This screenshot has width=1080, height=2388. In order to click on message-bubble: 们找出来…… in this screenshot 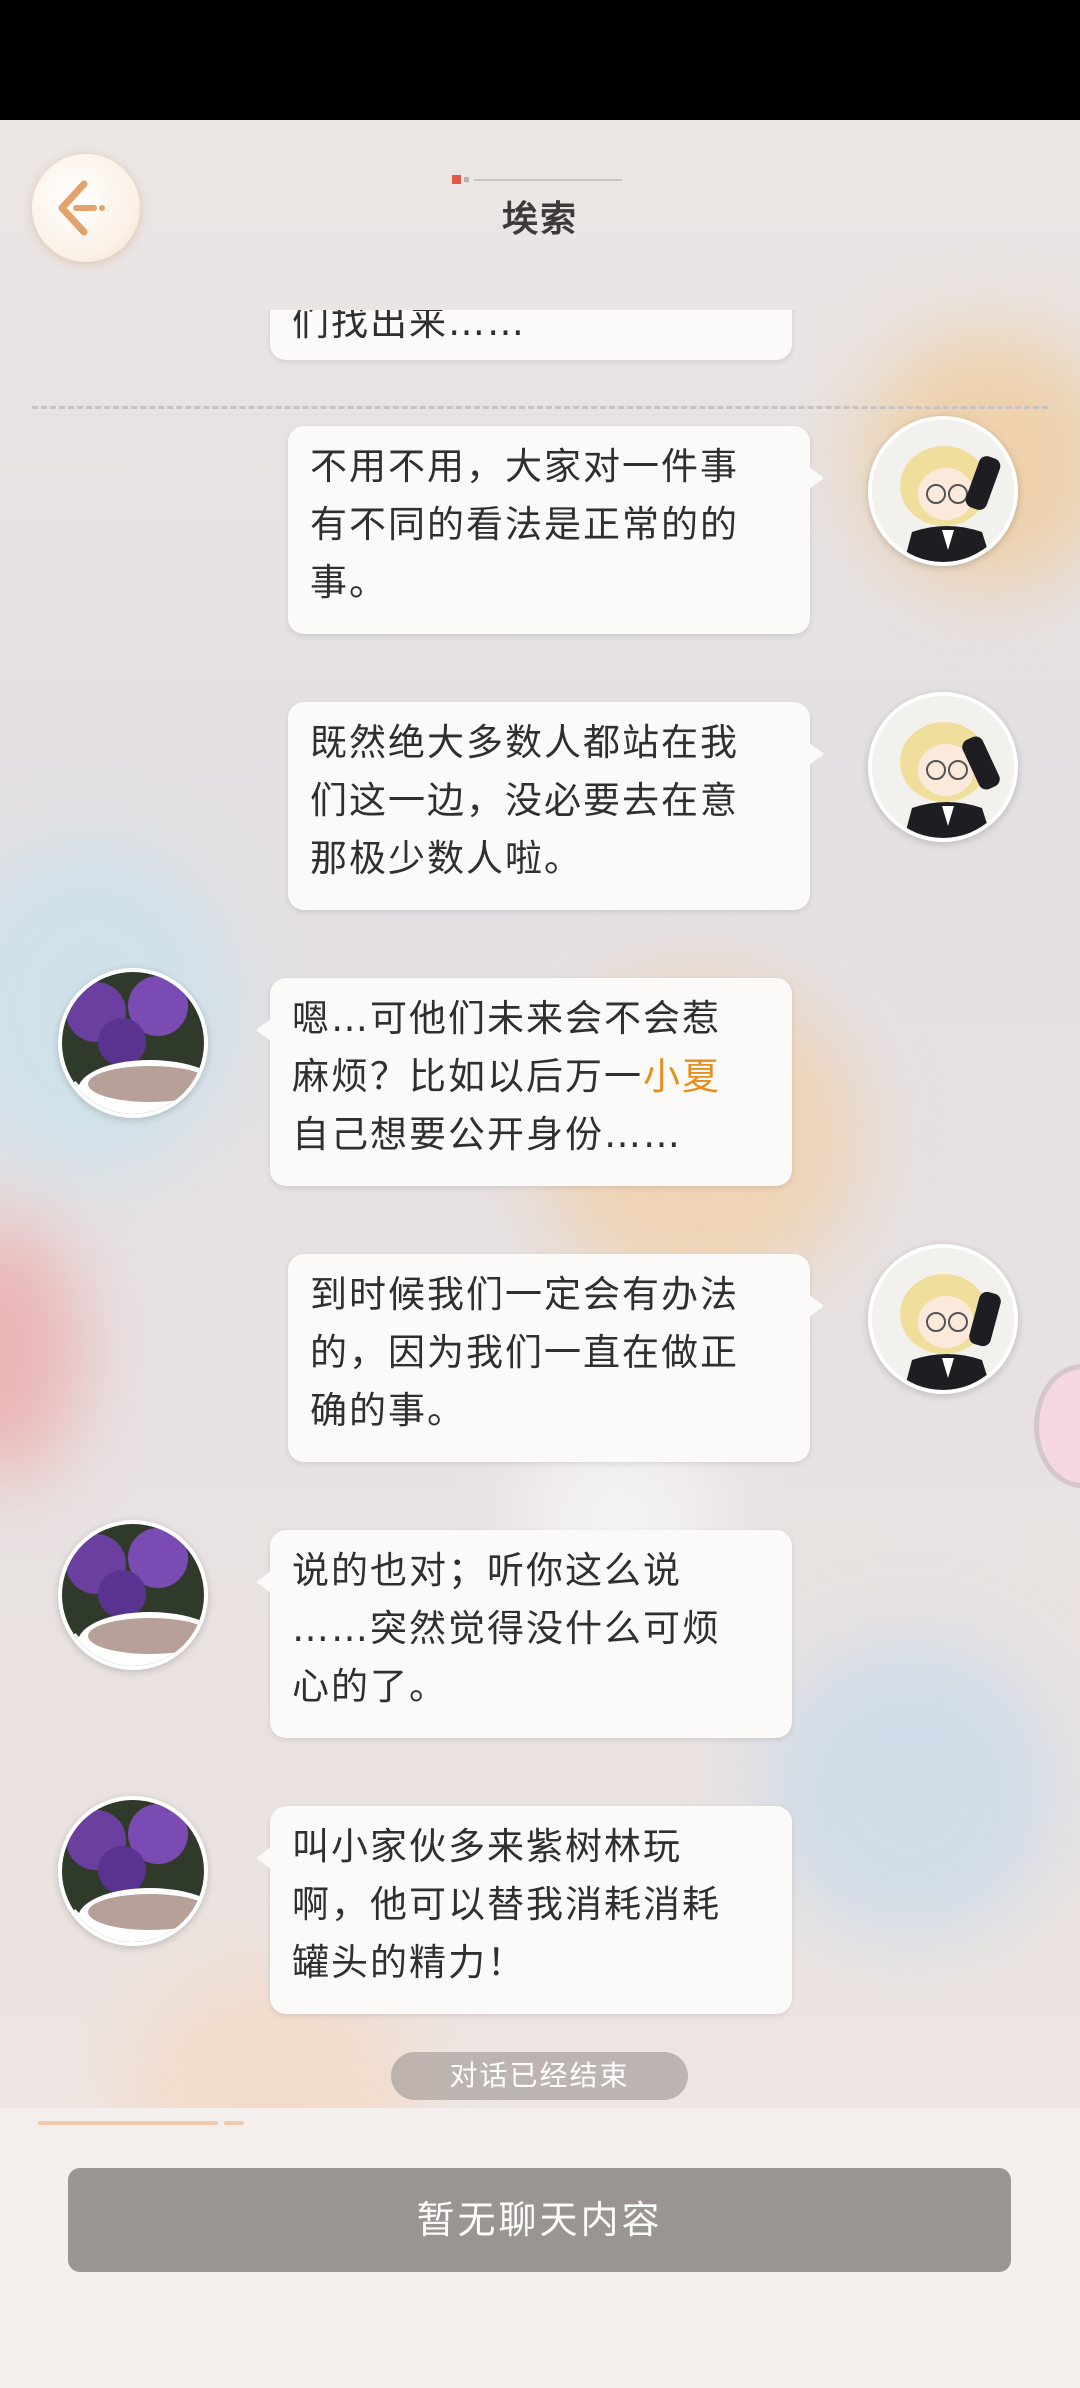, I will do `click(531, 335)`.